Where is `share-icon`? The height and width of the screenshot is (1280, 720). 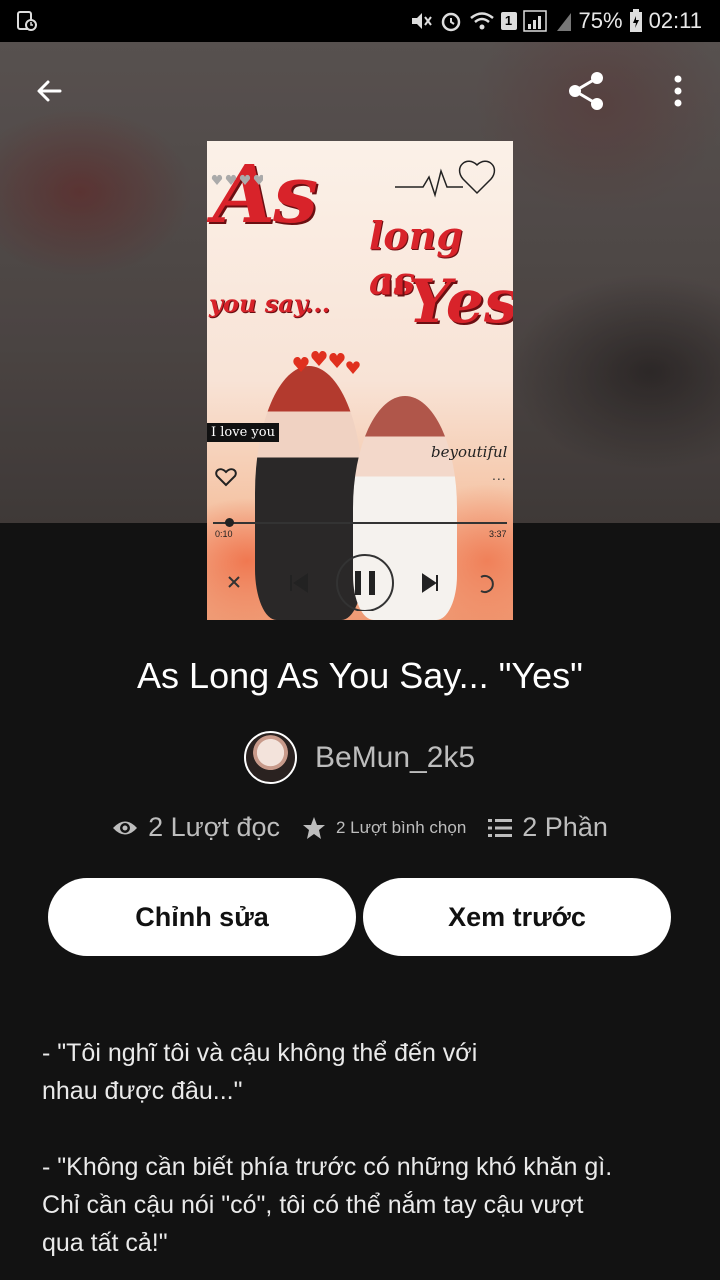
share-icon is located at coordinates (586, 91).